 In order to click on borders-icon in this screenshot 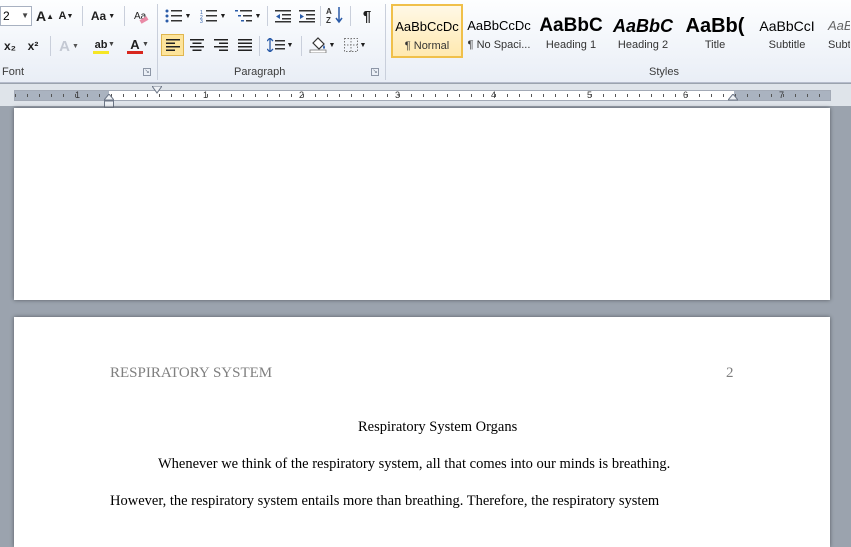, I will do `click(350, 45)`.